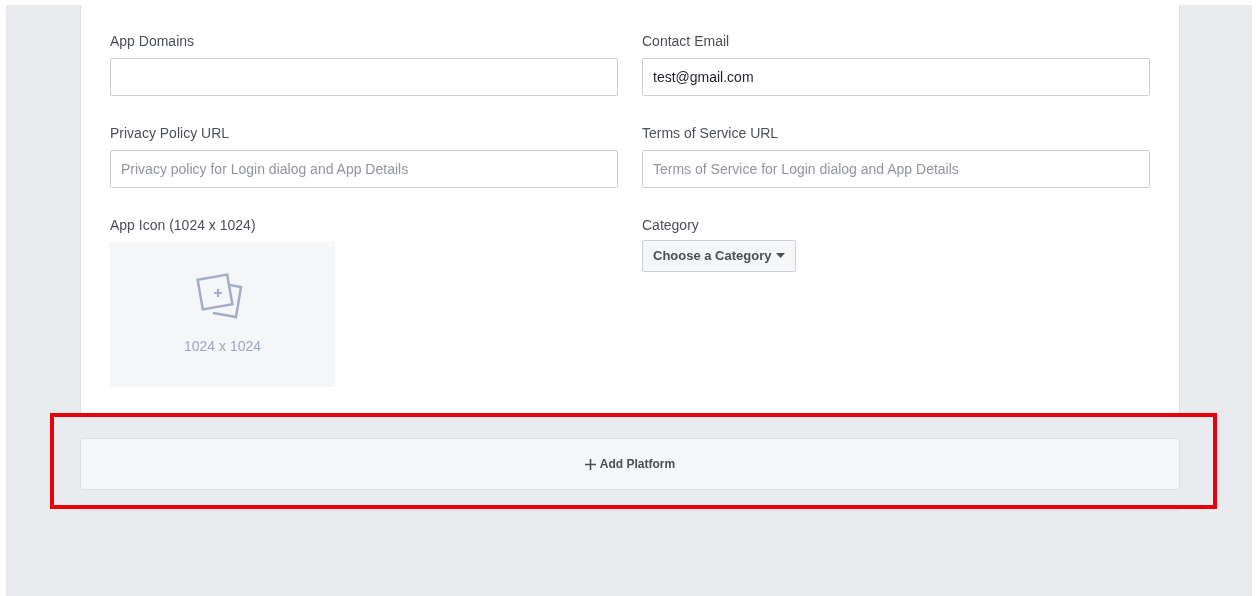 The image size is (1258, 596). What do you see at coordinates (364, 77) in the screenshot?
I see `input-field` at bounding box center [364, 77].